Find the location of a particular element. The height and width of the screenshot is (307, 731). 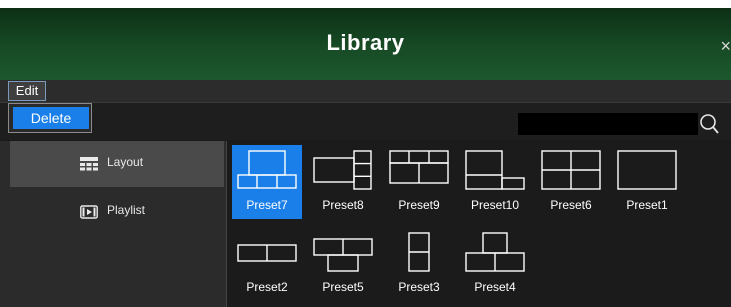

delete-menu-item: Delete is located at coordinates (51, 118).